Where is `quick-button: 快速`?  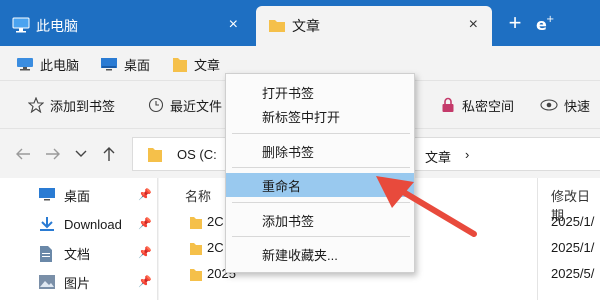 quick-button: 快速 is located at coordinates (565, 105).